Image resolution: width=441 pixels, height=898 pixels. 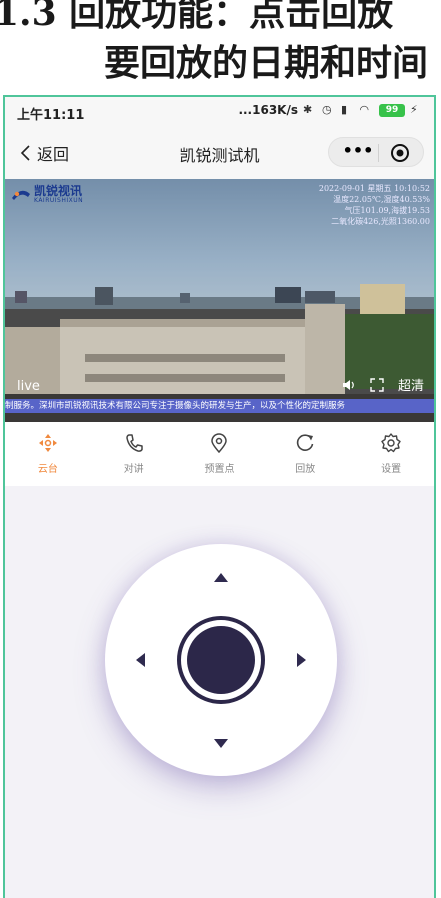 I want to click on tab-preset: 预置点, so click(x=220, y=454).